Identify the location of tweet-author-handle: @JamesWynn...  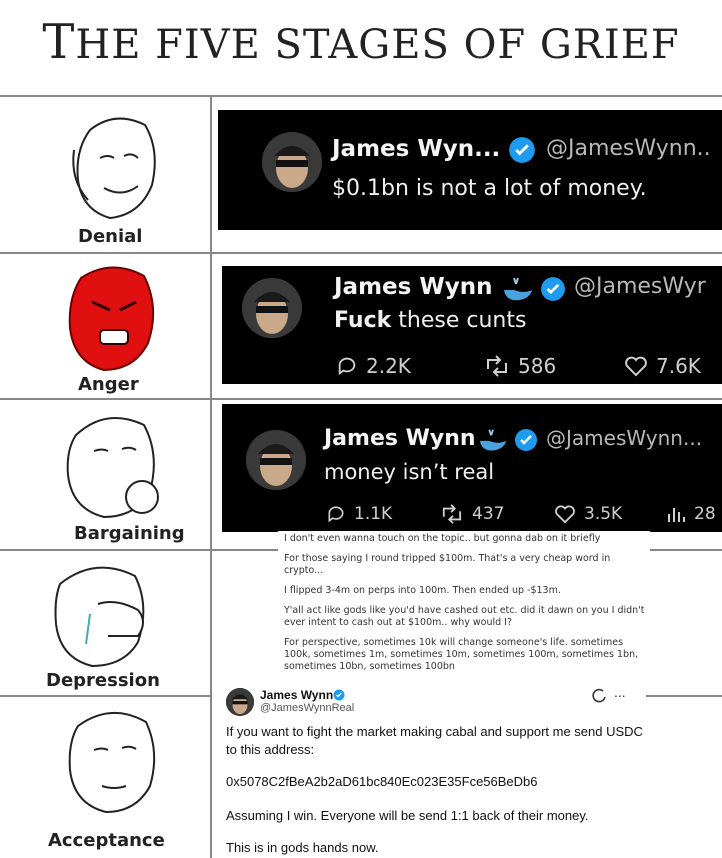
(628, 148).